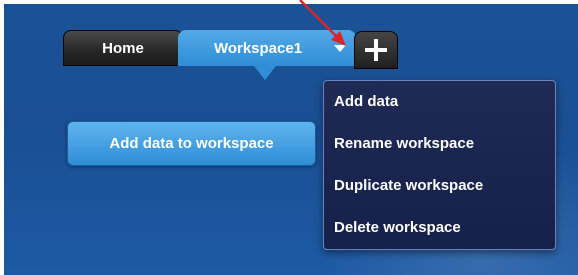 This screenshot has width=578, height=275. Describe the element at coordinates (439, 108) in the screenshot. I see `menu-item-add-data: Add data` at that location.